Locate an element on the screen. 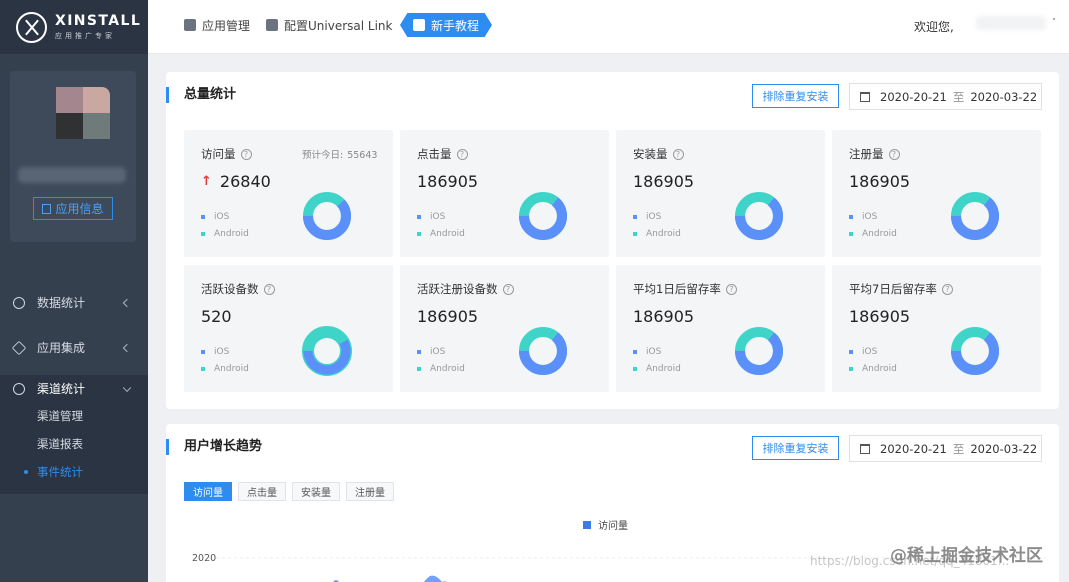  stat-card-title-text: 平均1日后留存率 is located at coordinates (677, 289).